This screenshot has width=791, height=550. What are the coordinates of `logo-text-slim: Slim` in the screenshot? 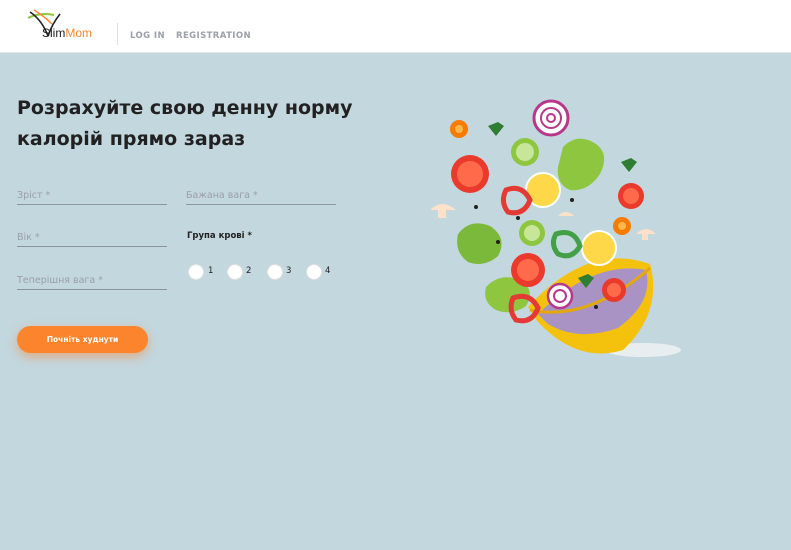 It's located at (54, 33).